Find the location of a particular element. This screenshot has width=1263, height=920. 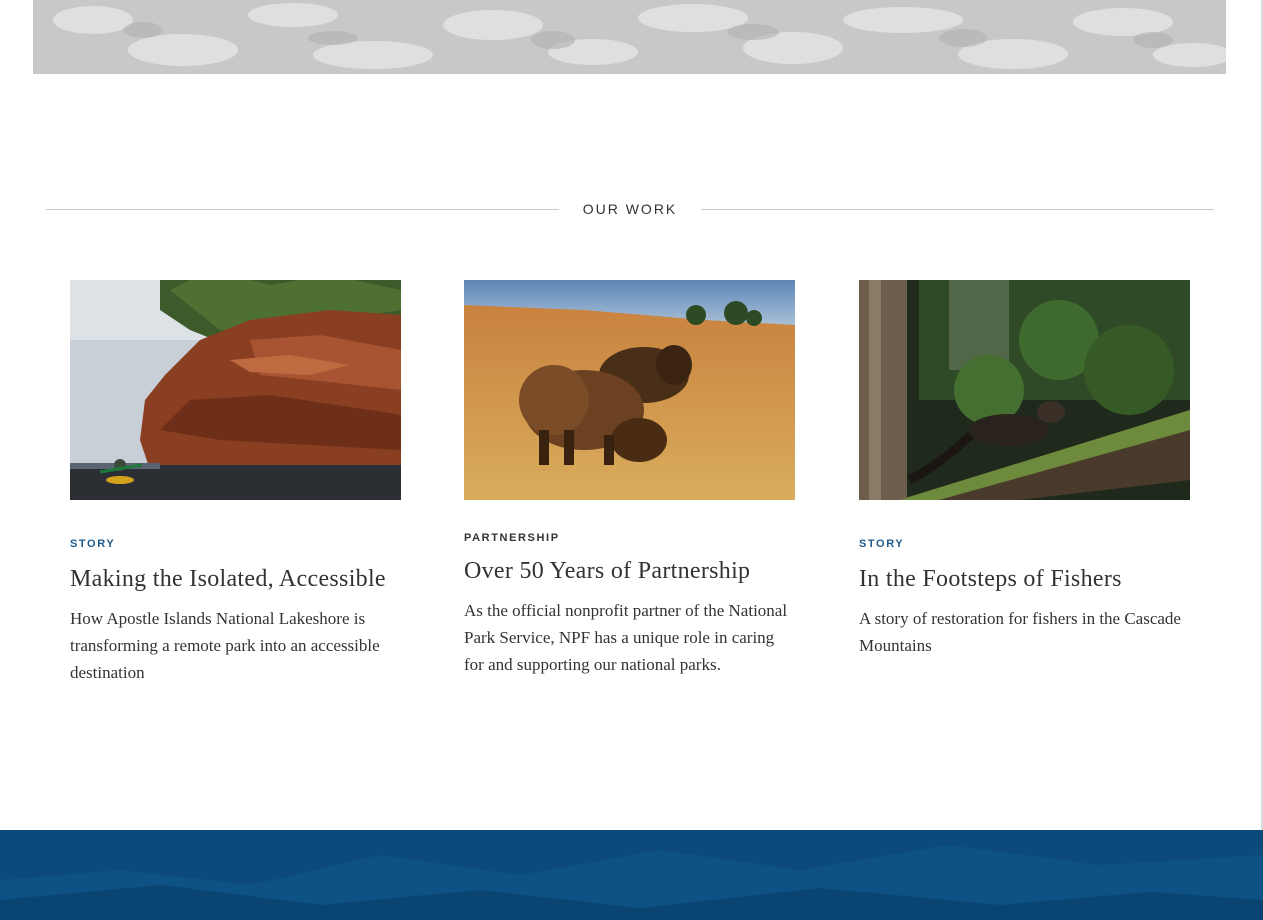

section-title: OUR WORK is located at coordinates (630, 209).